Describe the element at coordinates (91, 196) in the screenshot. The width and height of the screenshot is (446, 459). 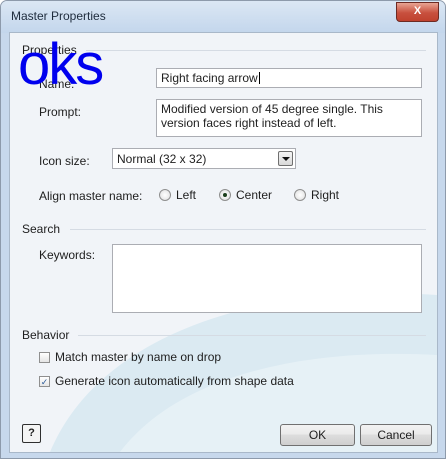
I see `align-master-name-label: Align master name:` at that location.